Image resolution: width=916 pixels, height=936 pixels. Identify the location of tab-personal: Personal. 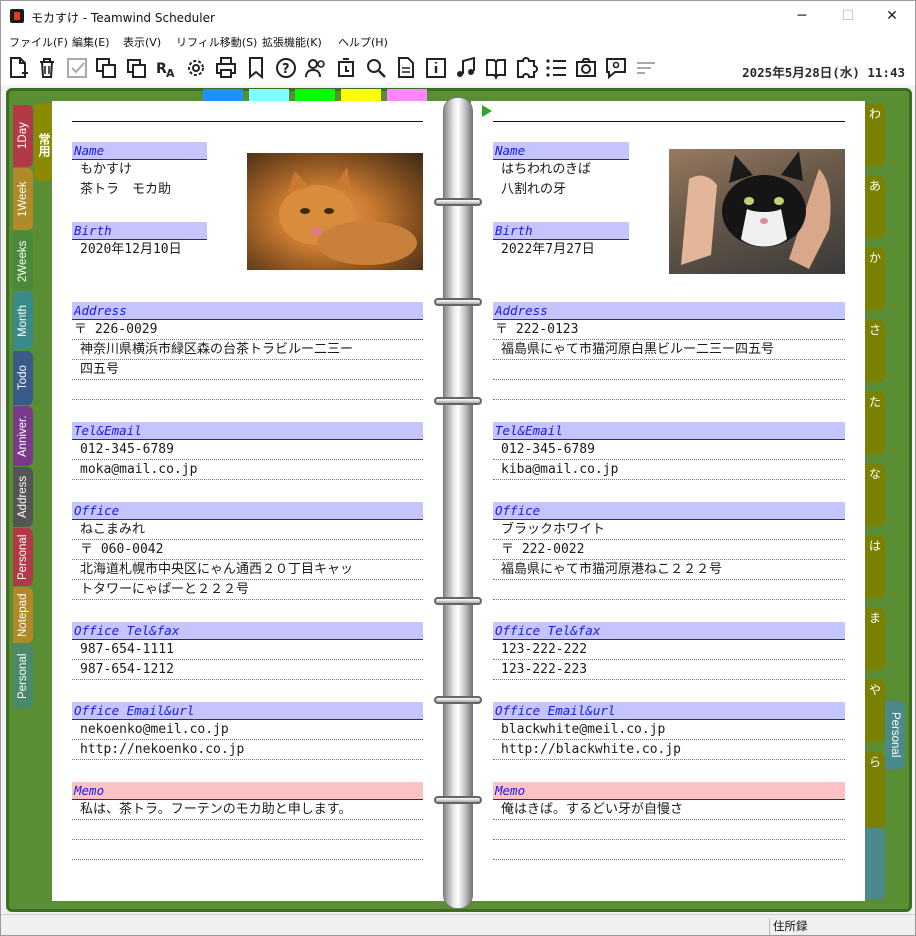
(23, 557).